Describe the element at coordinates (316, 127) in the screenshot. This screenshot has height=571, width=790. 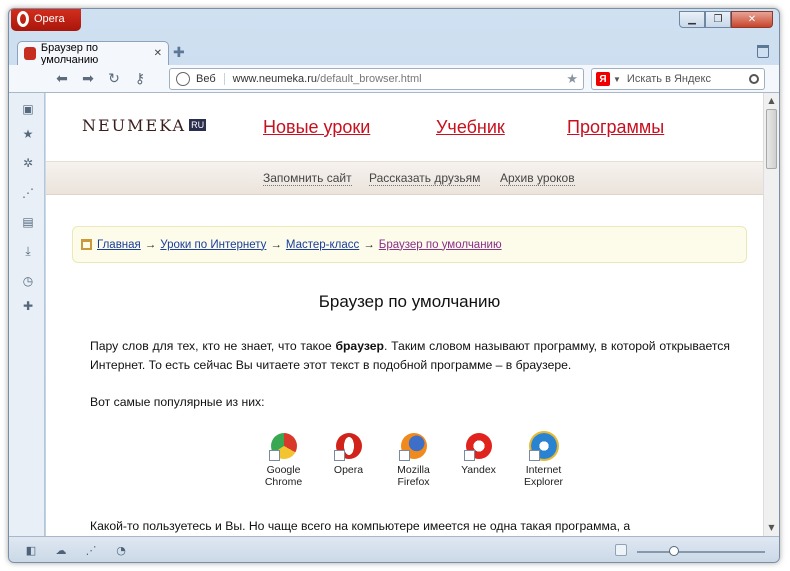
I see `nav-new-lessons-link: Новые уроки` at that location.